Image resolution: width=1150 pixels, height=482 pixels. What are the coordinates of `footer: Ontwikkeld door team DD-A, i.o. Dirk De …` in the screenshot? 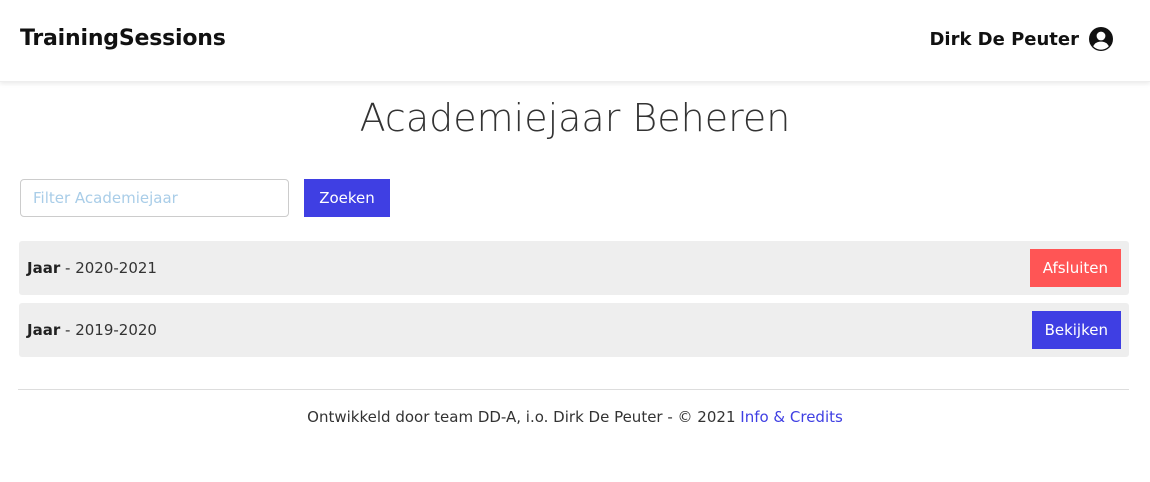 It's located at (575, 417).